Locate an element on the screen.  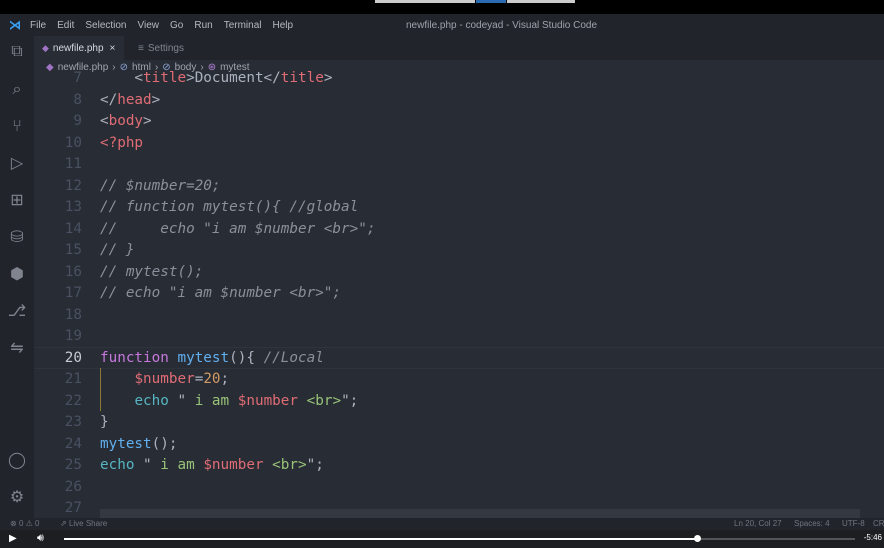
code-line: 15 // } is located at coordinates (459, 251).